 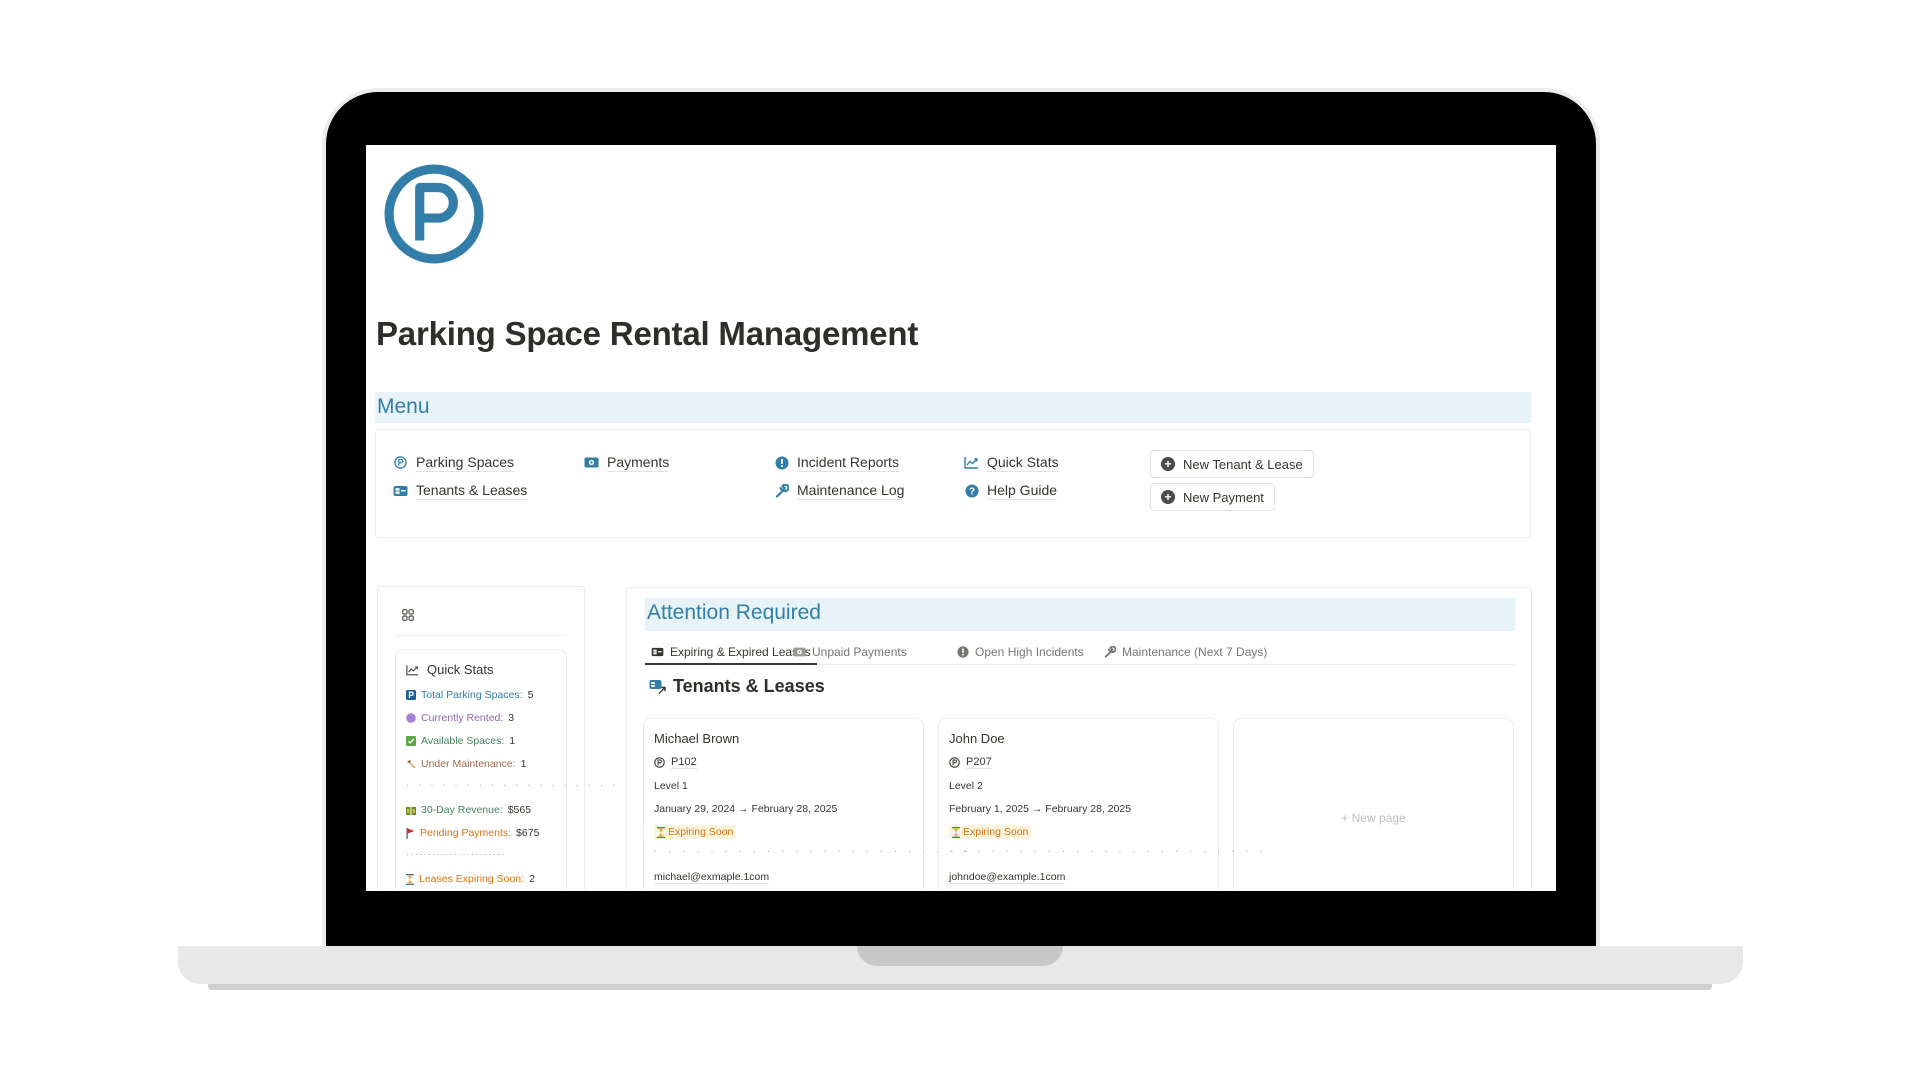 I want to click on lease-dates: February 1, 2025 → February 28, 2025, so click(x=1040, y=809).